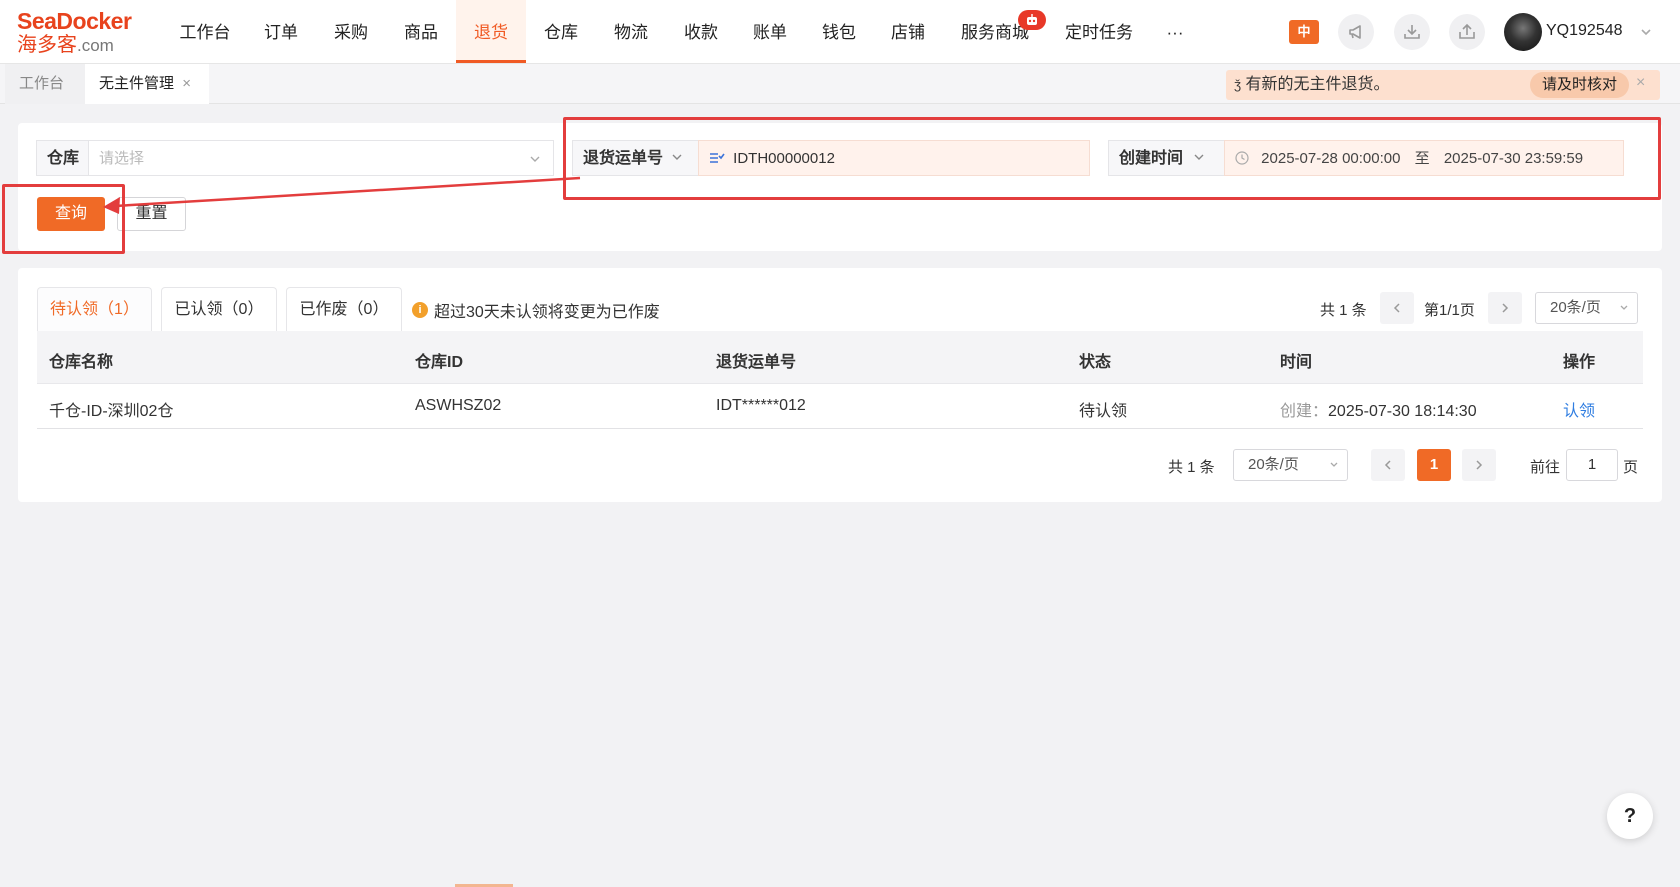 The height and width of the screenshot is (887, 1680). I want to click on col-time: 时间, so click(1296, 362).